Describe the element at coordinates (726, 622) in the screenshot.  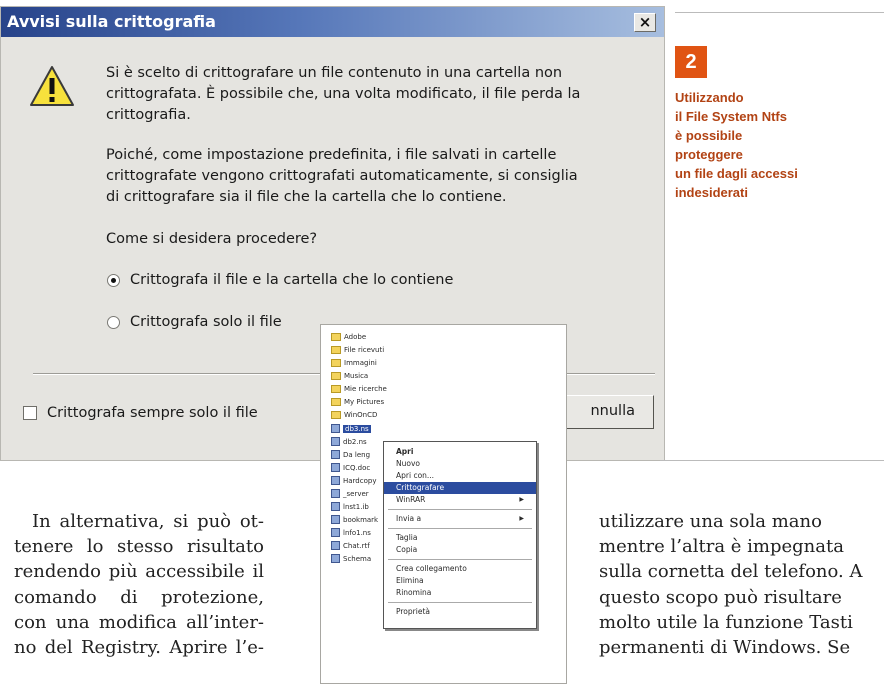
I see `text-line: molto utile la funzione Tasti` at that location.